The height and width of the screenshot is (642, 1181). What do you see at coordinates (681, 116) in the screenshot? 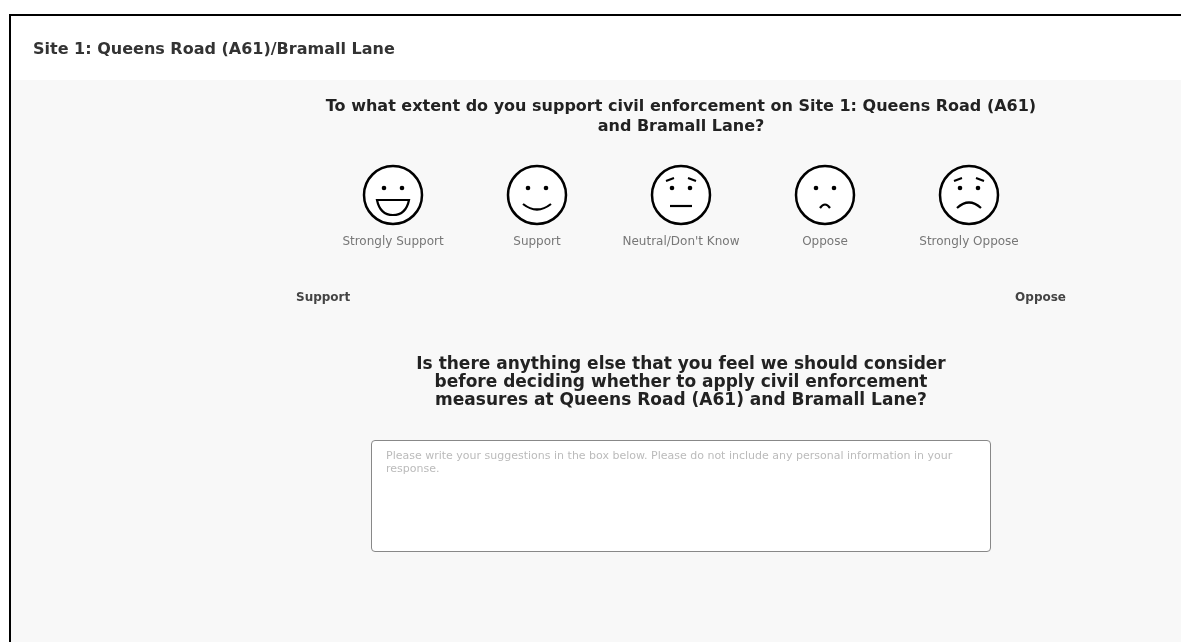
I see `question-text: To what extent do you support civil enforcement on Site 1: Queens Road (A61) and Bramall Lane?` at bounding box center [681, 116].